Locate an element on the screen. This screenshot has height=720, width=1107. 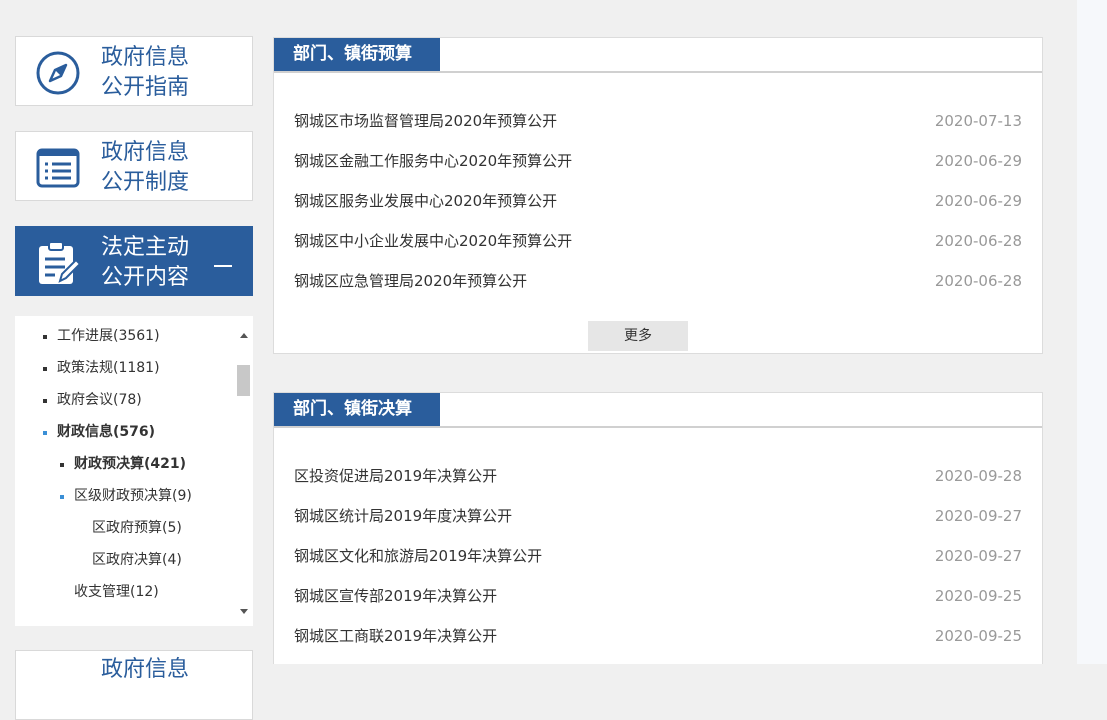
budget-panel-title: 部门、镇街预算 is located at coordinates (357, 54).